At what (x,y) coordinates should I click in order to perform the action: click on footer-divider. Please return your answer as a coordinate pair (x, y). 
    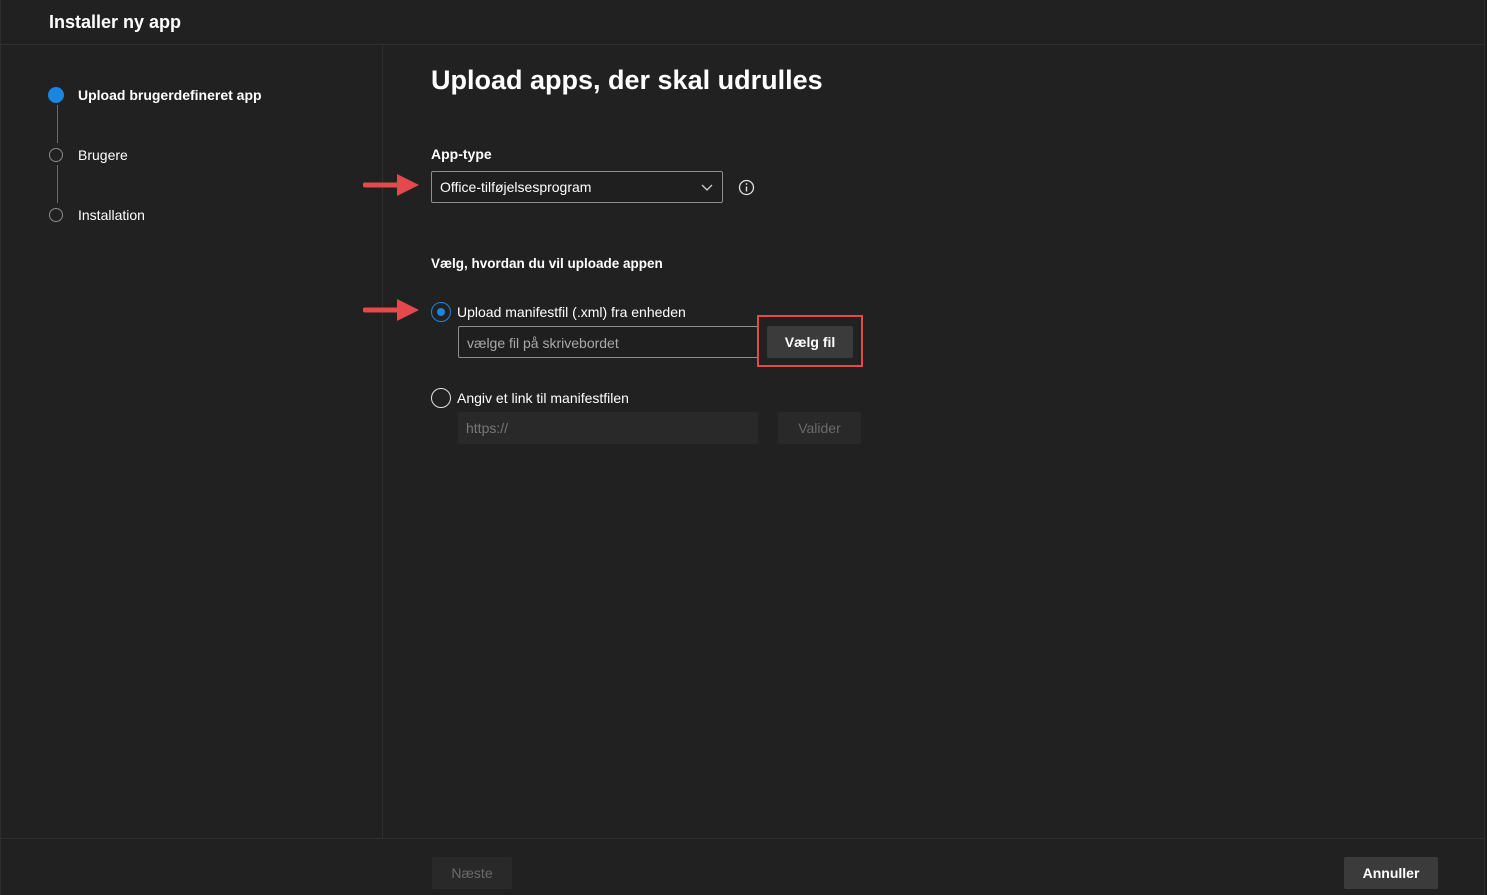
    Looking at the image, I should click on (742, 838).